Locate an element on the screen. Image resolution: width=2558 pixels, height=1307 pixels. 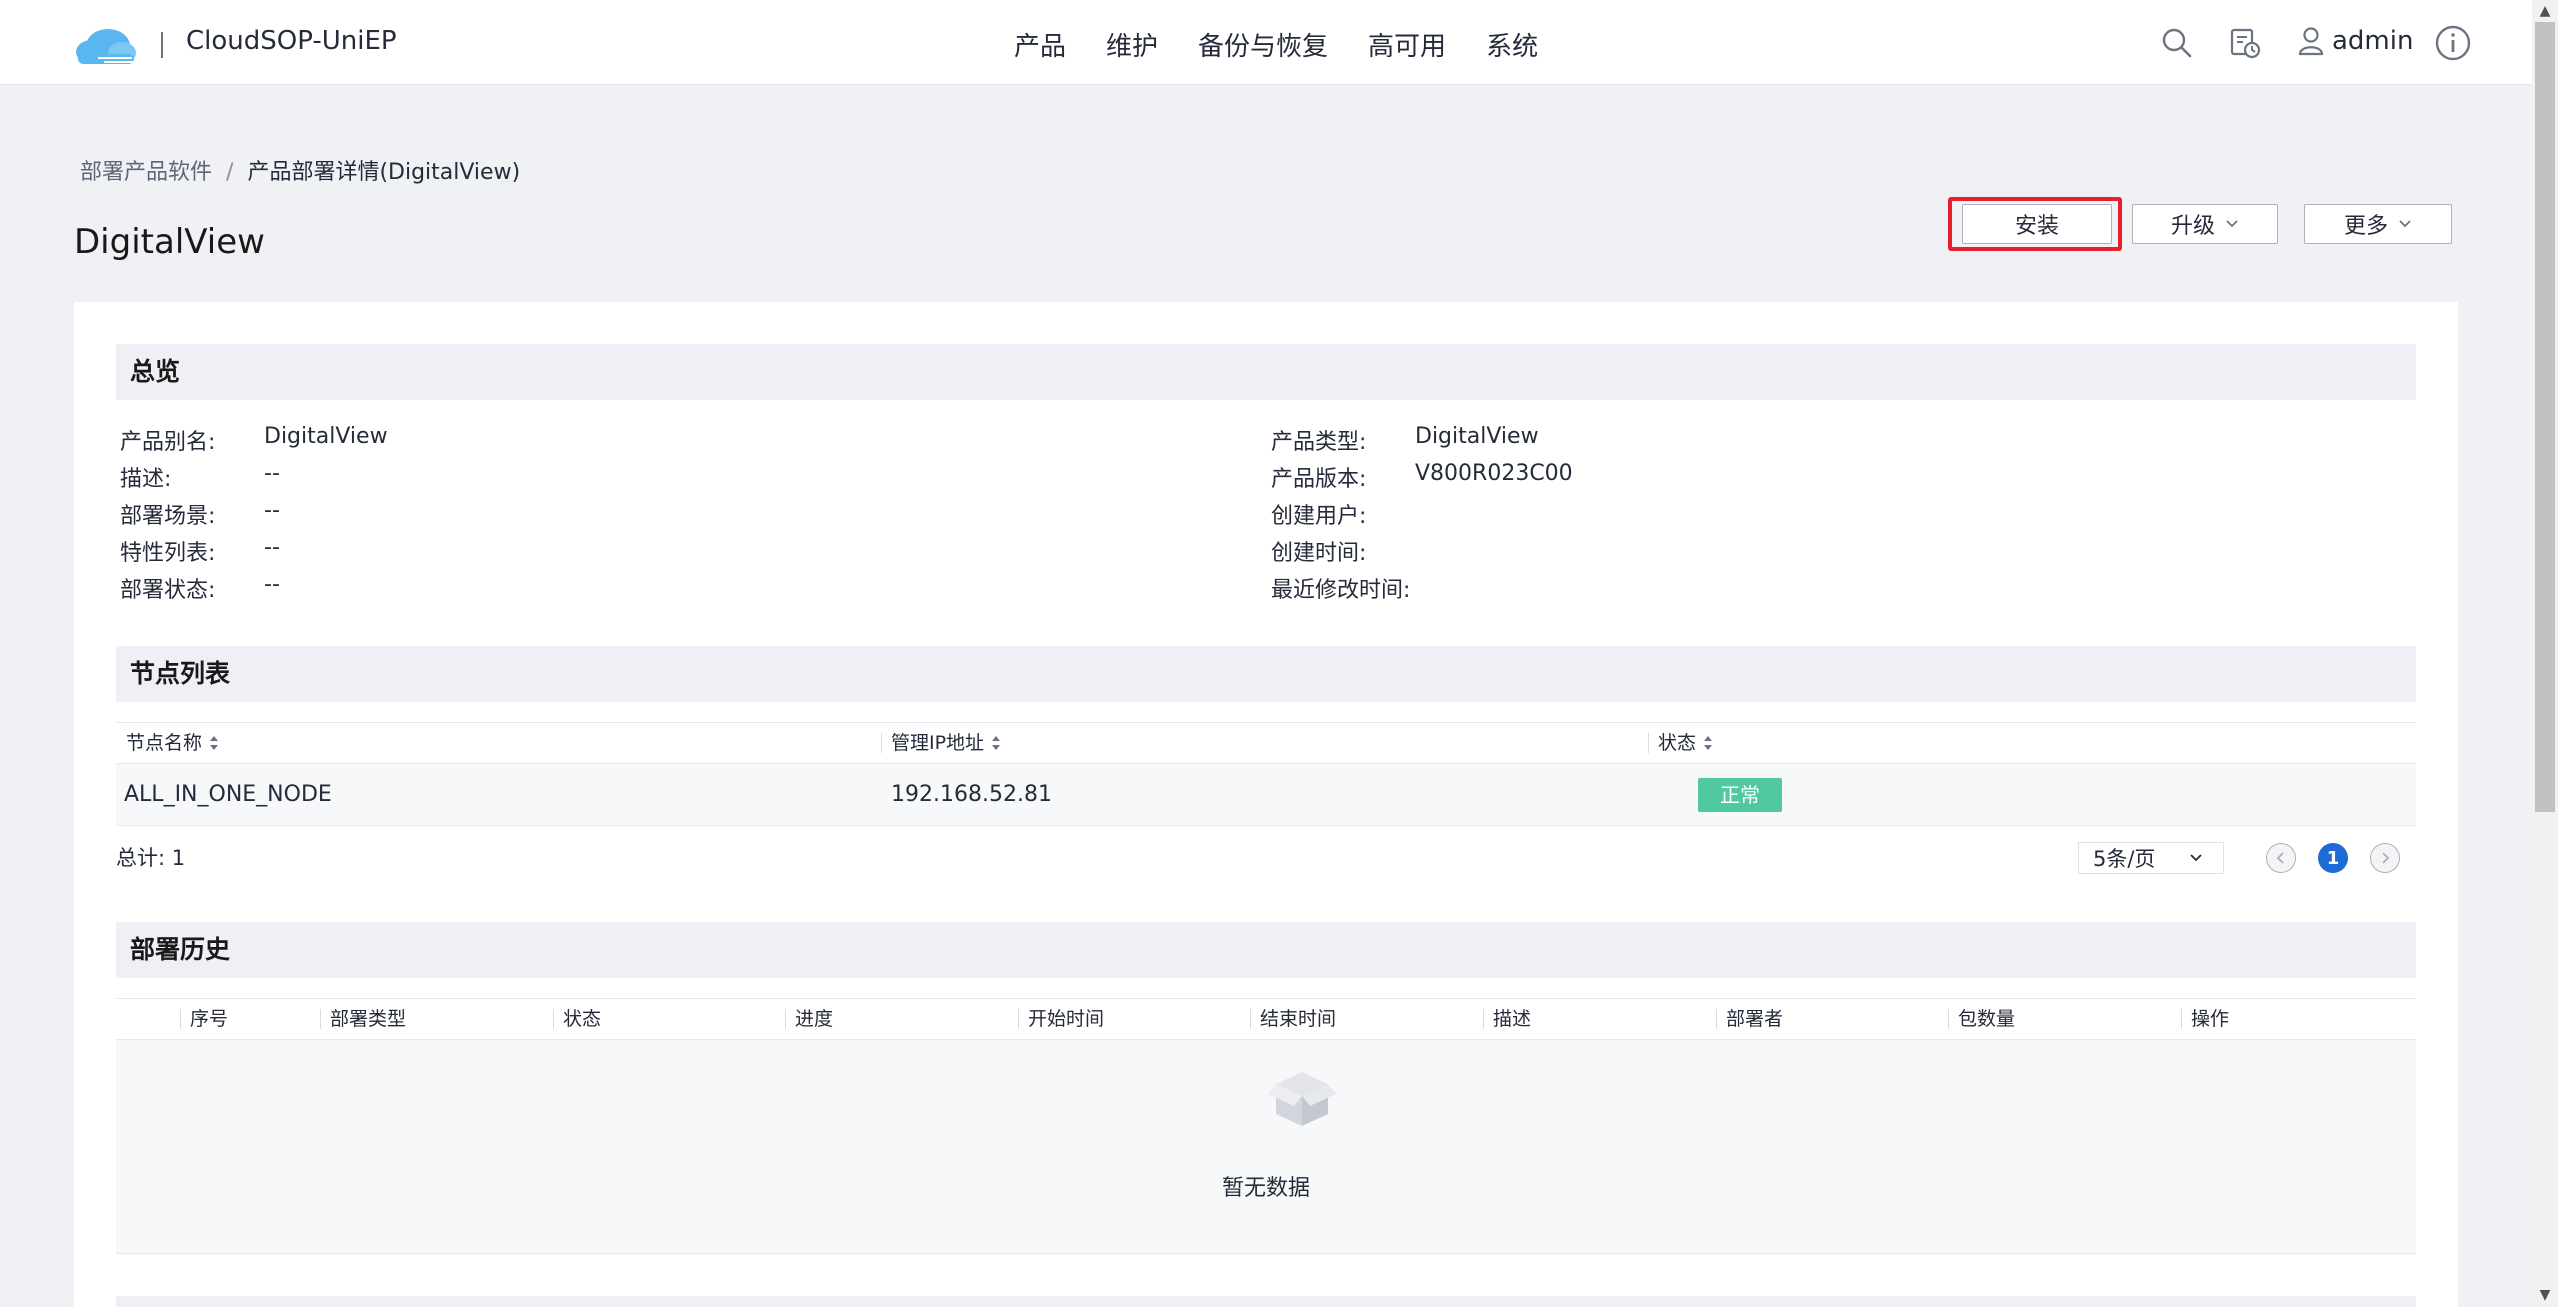
field-label: 产品类型: is located at coordinates (1319, 442).